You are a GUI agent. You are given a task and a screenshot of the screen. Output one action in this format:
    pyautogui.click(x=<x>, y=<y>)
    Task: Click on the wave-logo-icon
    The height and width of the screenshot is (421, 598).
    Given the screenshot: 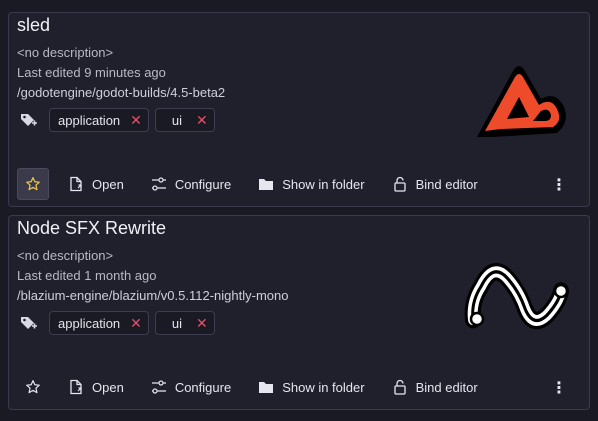 What is the action you would take?
    pyautogui.click(x=516, y=296)
    